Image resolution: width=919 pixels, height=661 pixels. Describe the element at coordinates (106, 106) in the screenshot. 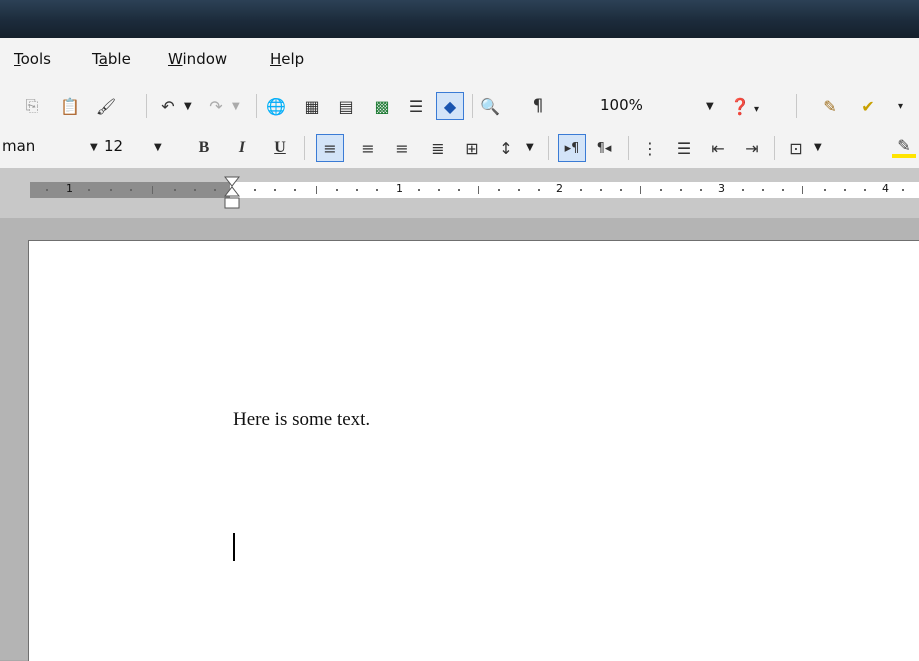

I see `format-painter-icon: 🖌` at that location.